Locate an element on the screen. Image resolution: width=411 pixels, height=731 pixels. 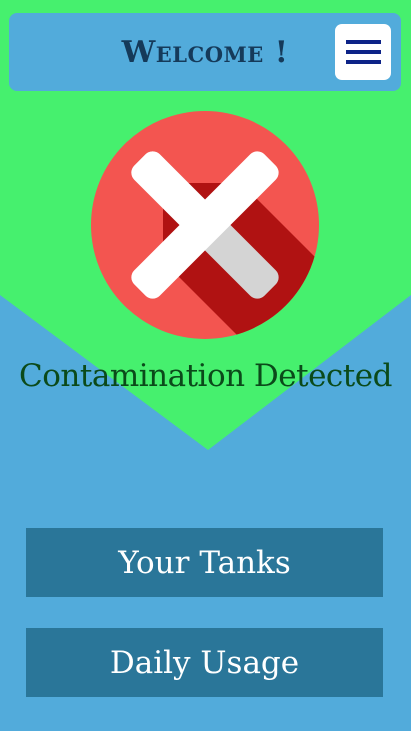
daily-usage-button: Daily Usage is located at coordinates (204, 662).